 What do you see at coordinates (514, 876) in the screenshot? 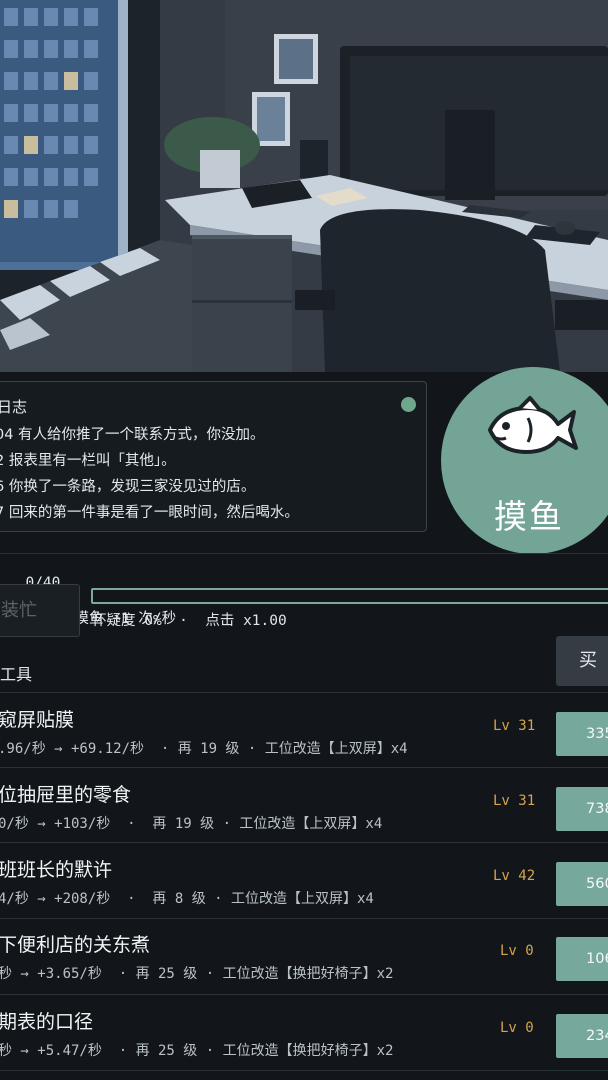
I see `tool-item-level: Lv 42` at bounding box center [514, 876].